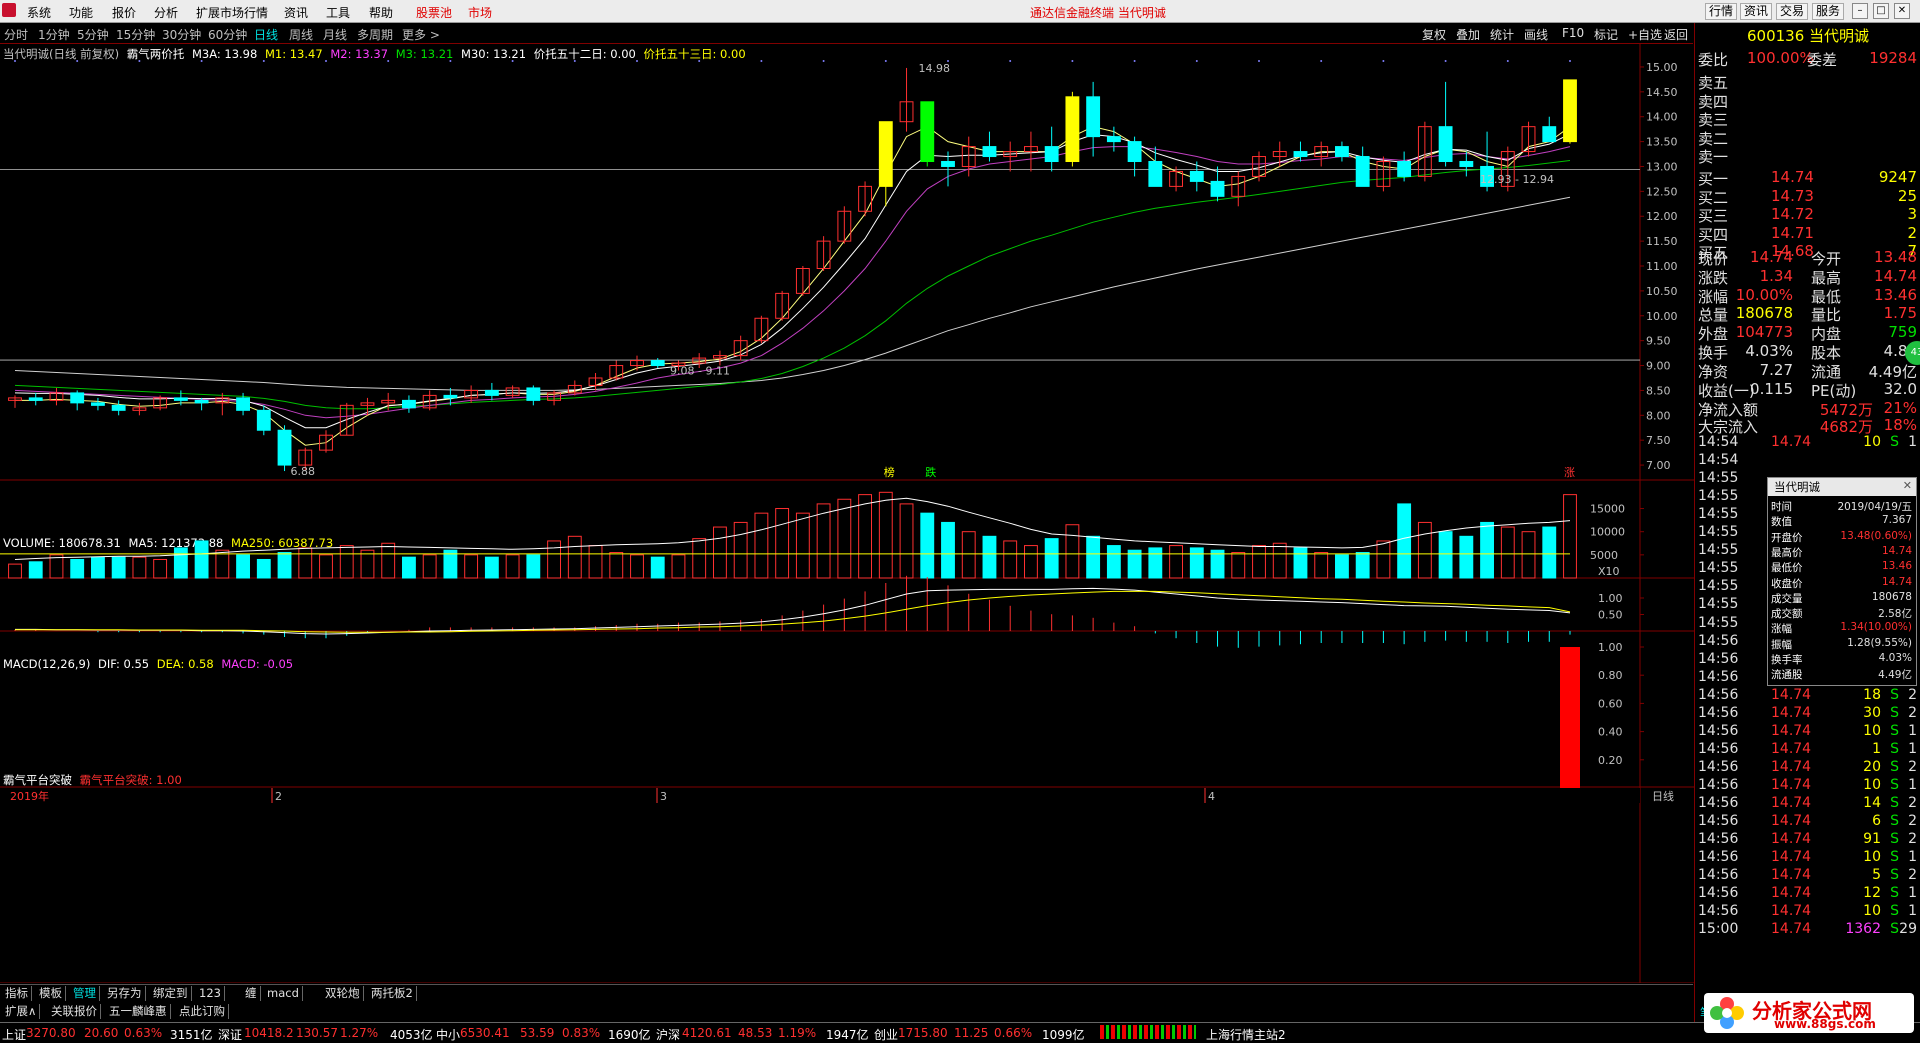 Image resolution: width=1920 pixels, height=1043 pixels. I want to click on menu-market: 市场, so click(480, 12).